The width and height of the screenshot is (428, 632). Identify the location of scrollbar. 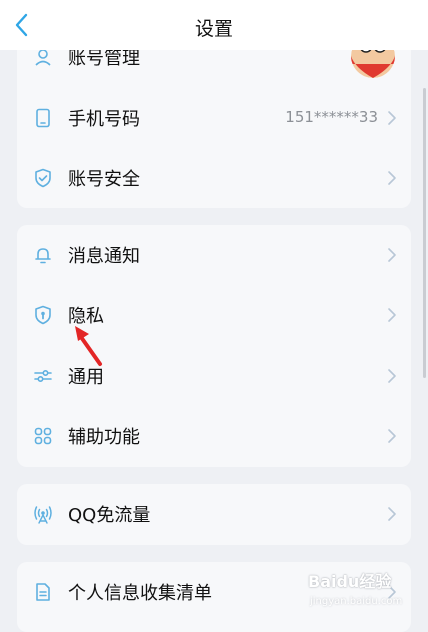
(424, 233).